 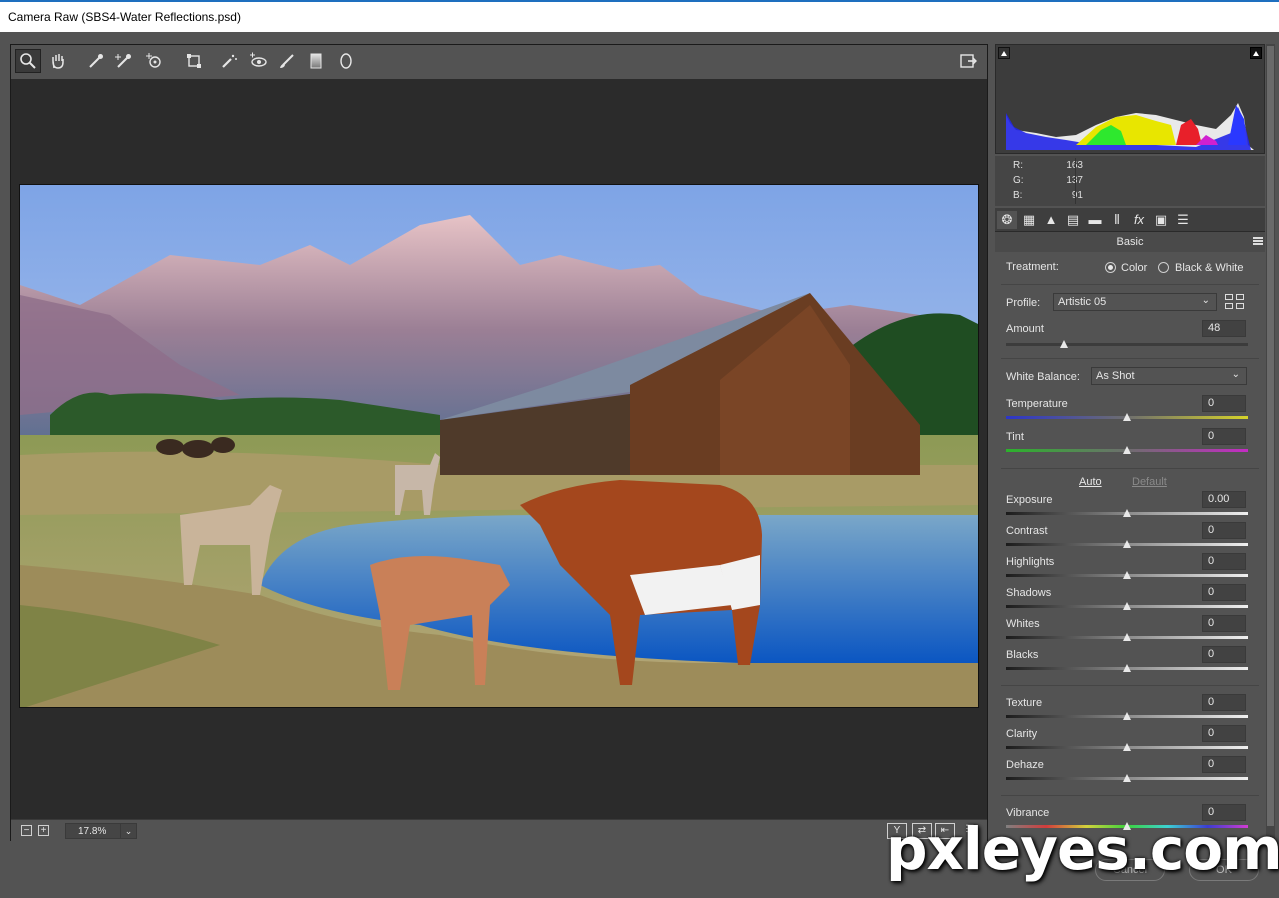 What do you see at coordinates (1025, 329) in the screenshot?
I see `amount-label: Amount` at bounding box center [1025, 329].